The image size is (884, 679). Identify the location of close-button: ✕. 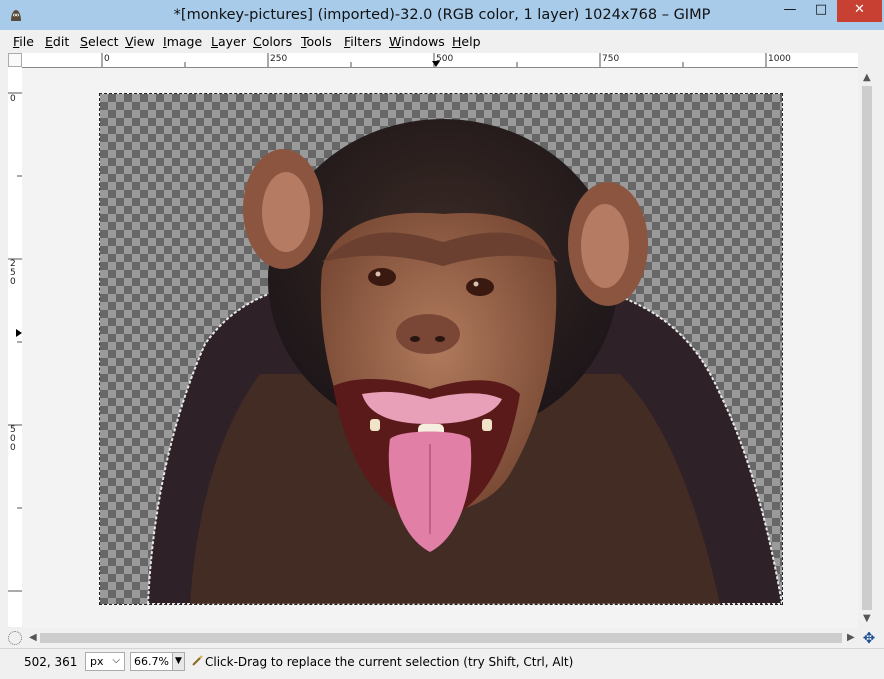
(859, 11).